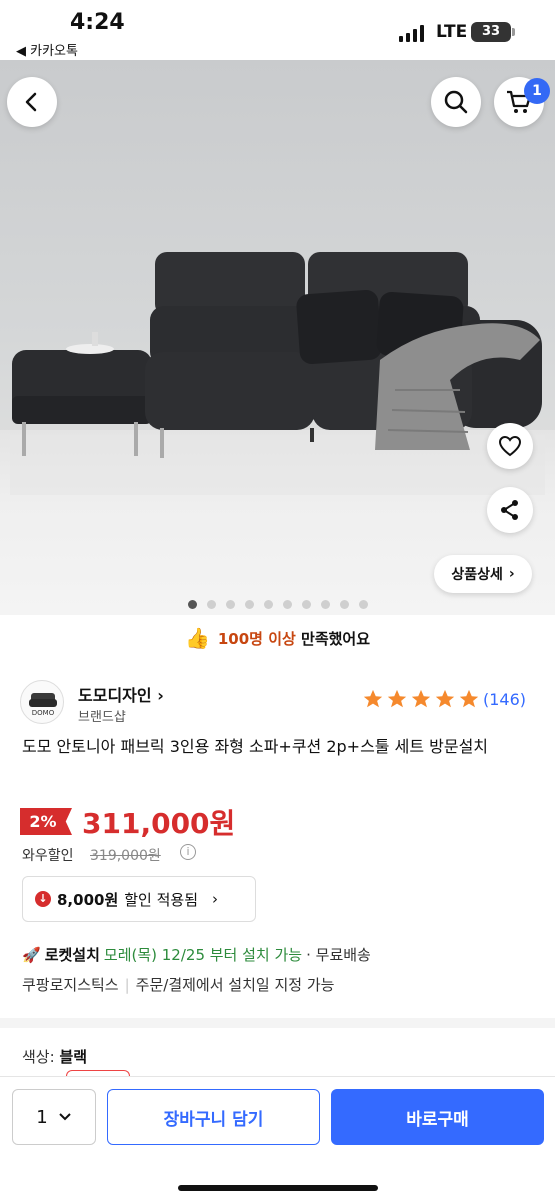 This screenshot has width=555, height=1200. Describe the element at coordinates (161, 899) in the screenshot. I see `coupon-text: 할인 적용됨` at that location.